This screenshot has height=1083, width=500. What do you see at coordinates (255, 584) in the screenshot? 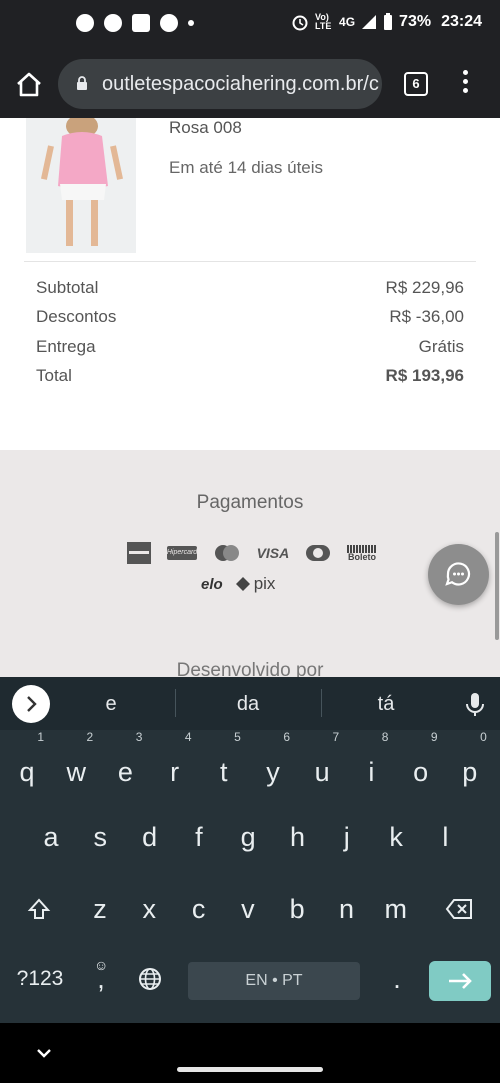
I see `pix-icon: pix` at bounding box center [255, 584].